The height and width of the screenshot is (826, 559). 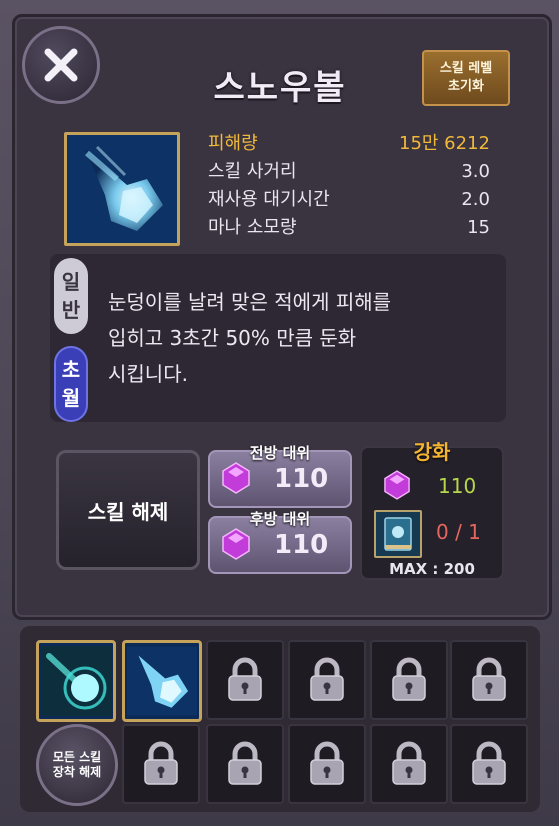 I want to click on back-position-button: 후방 대위 110, so click(x=280, y=542).